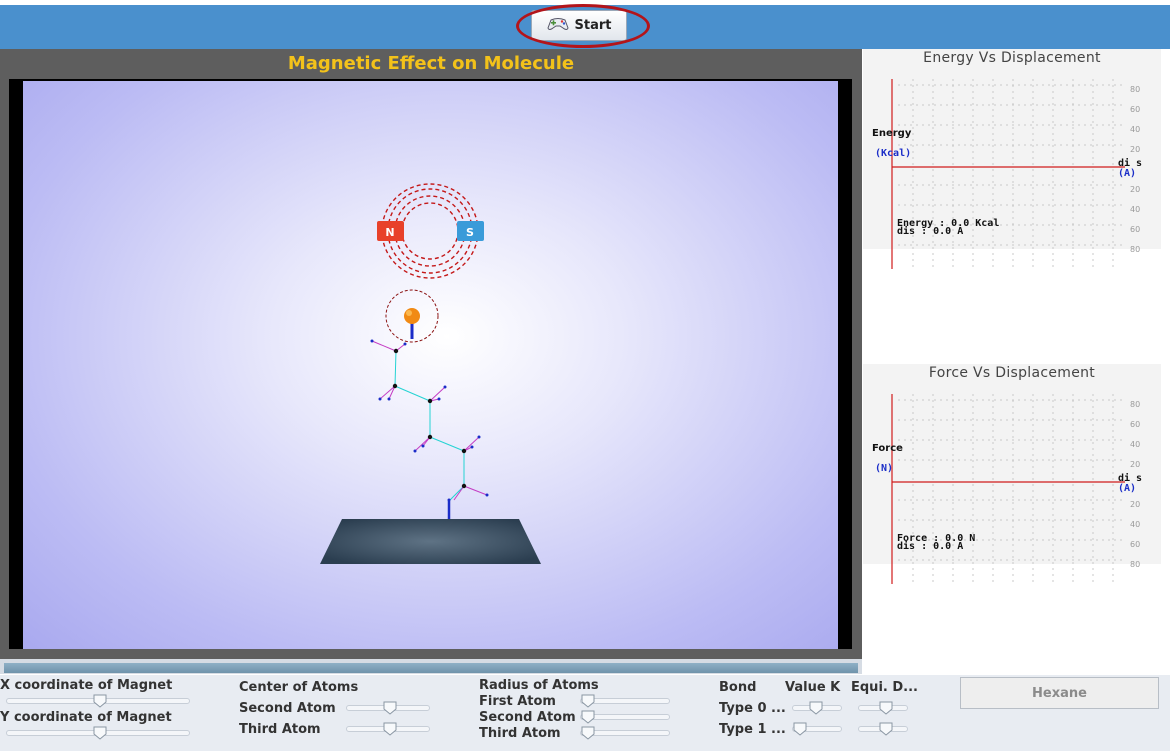 The height and width of the screenshot is (751, 1170). I want to click on energy-y-name: Energy, so click(892, 133).